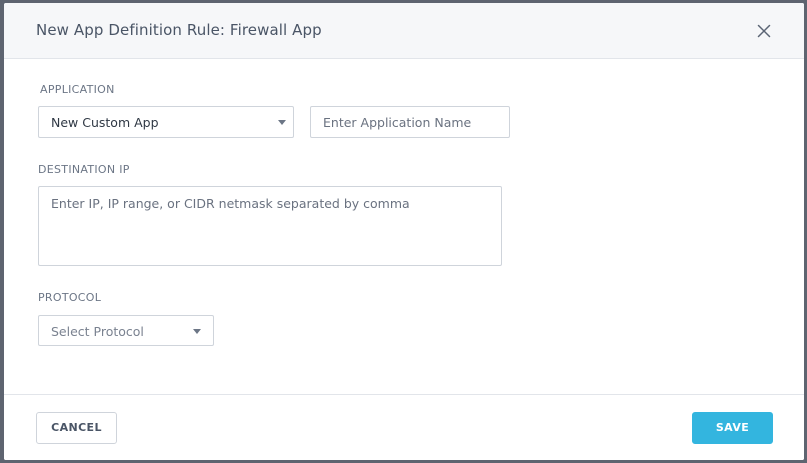  I want to click on dialog-header: New App Definition Rule: Firewall App, so click(404, 31).